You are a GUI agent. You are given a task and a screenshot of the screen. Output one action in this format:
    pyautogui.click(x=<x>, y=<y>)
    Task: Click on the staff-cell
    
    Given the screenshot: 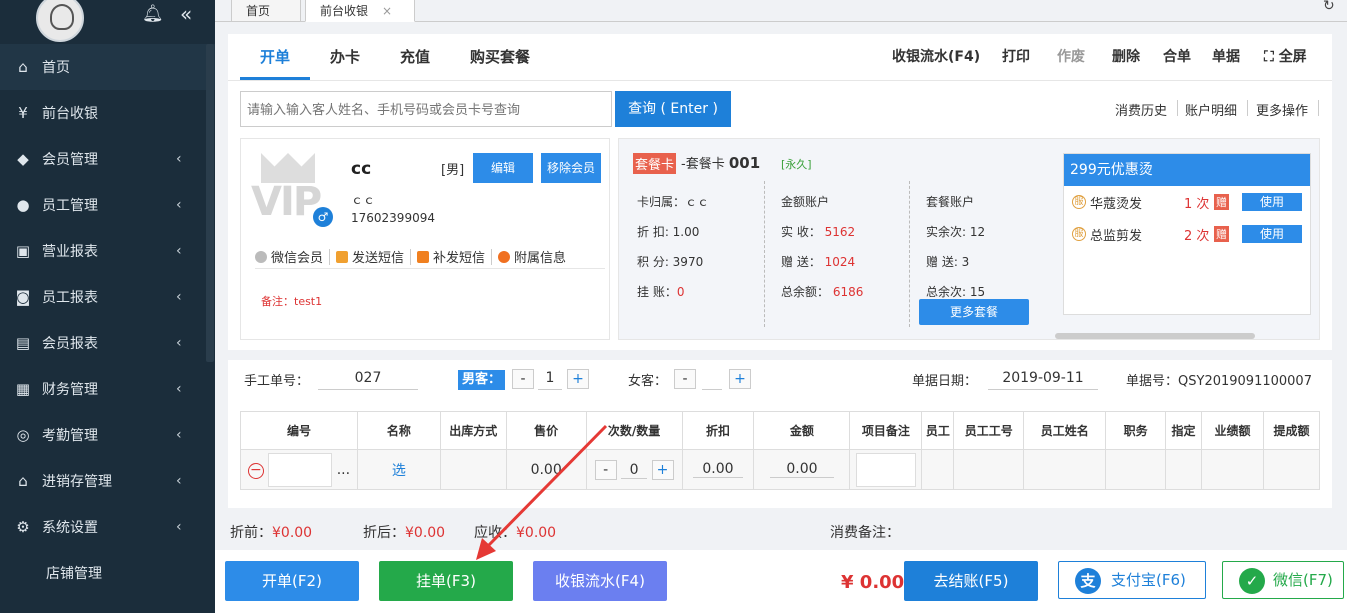 What is the action you would take?
    pyautogui.click(x=938, y=469)
    